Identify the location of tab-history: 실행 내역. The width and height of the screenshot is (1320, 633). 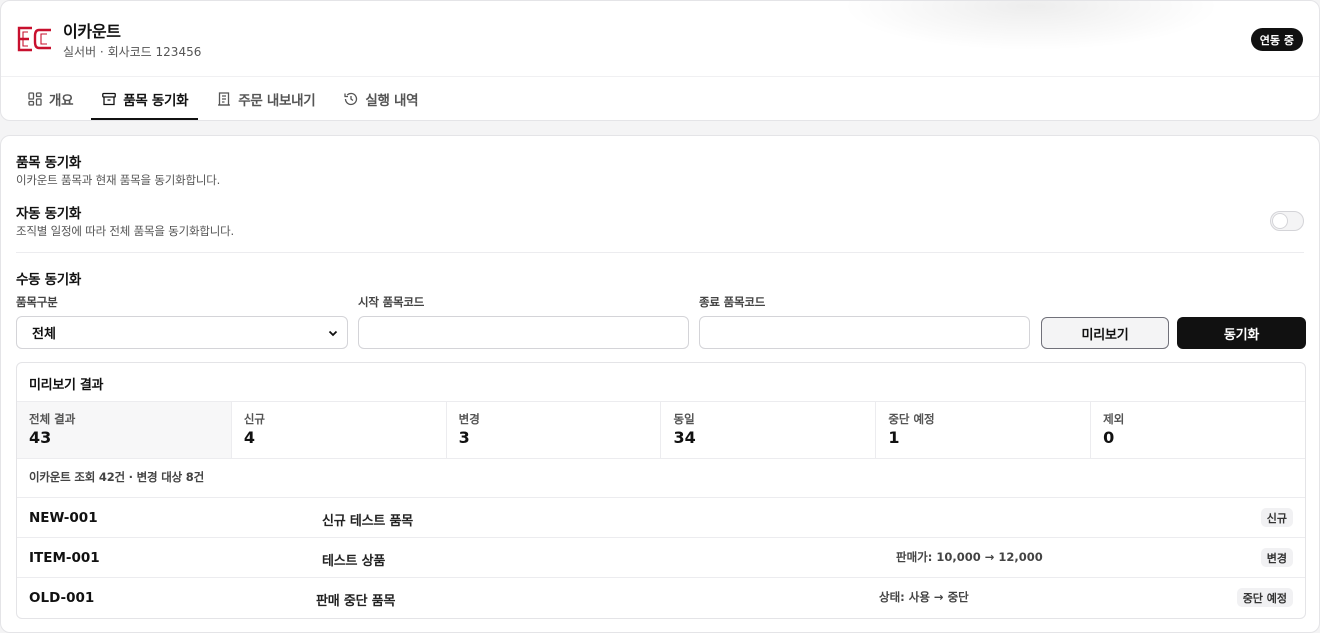
(380, 98).